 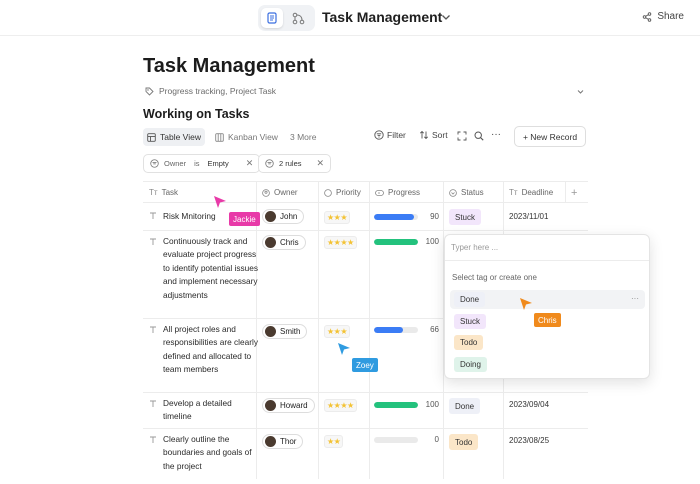 I want to click on deadline-value: 2023/09/04, so click(x=529, y=404).